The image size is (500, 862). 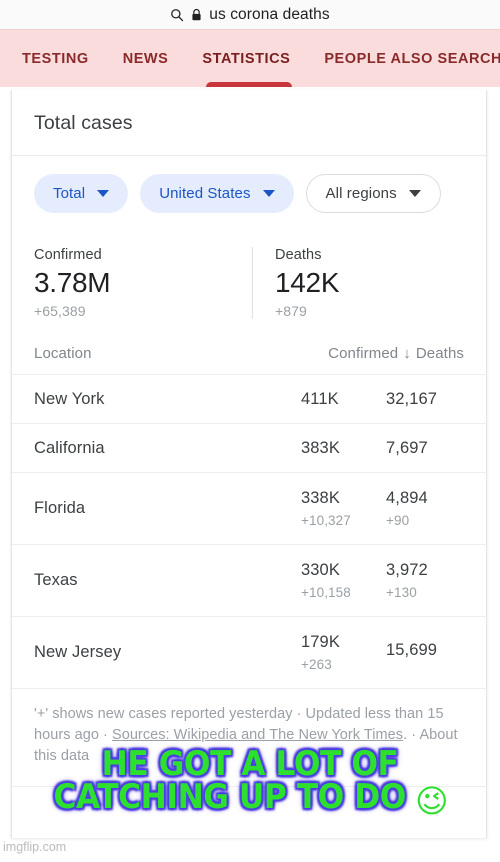 What do you see at coordinates (407, 498) in the screenshot?
I see `cell-deaths-value: 4,894` at bounding box center [407, 498].